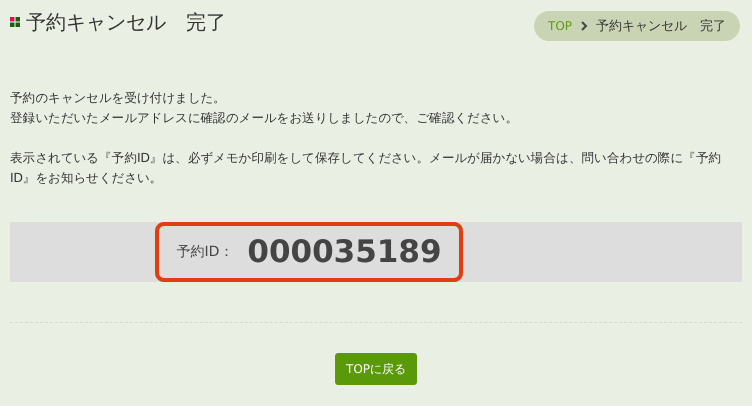 This screenshot has width=752, height=406. What do you see at coordinates (126, 22) in the screenshot?
I see `page-title: 予約キャンセル 完了` at bounding box center [126, 22].